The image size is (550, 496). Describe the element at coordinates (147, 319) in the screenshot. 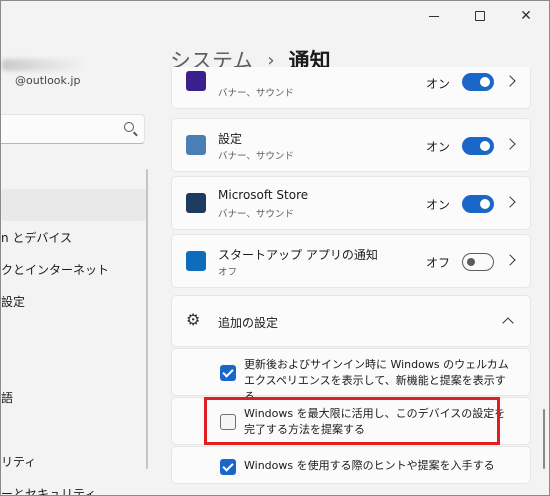

I see `sidebar-scrollbar` at that location.